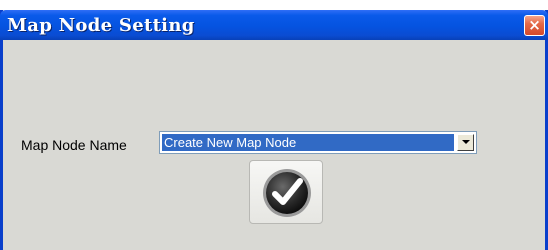  I want to click on confirm-button, so click(286, 192).